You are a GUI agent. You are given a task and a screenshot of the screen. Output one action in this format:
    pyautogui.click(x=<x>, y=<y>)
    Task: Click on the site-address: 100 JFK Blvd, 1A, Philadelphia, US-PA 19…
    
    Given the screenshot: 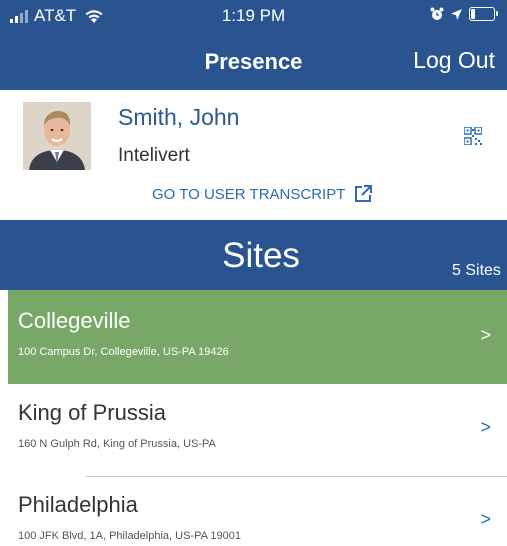 What is the action you would take?
    pyautogui.click(x=129, y=536)
    